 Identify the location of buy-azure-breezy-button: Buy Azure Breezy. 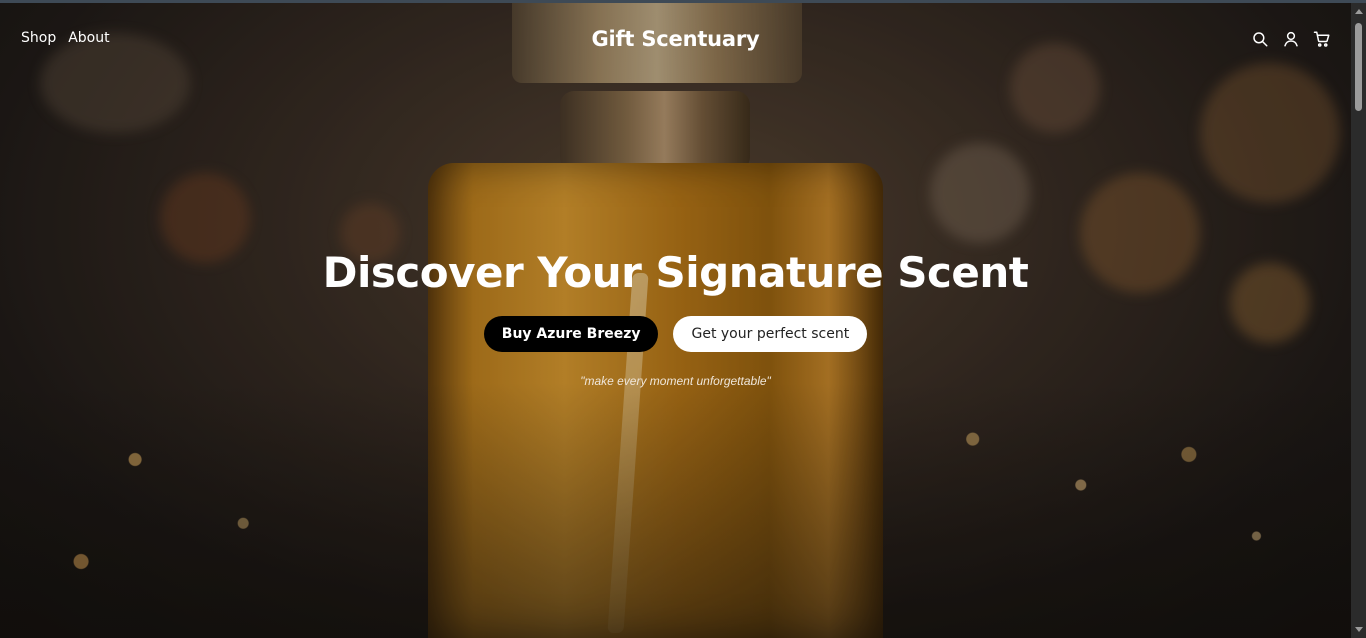
(571, 334).